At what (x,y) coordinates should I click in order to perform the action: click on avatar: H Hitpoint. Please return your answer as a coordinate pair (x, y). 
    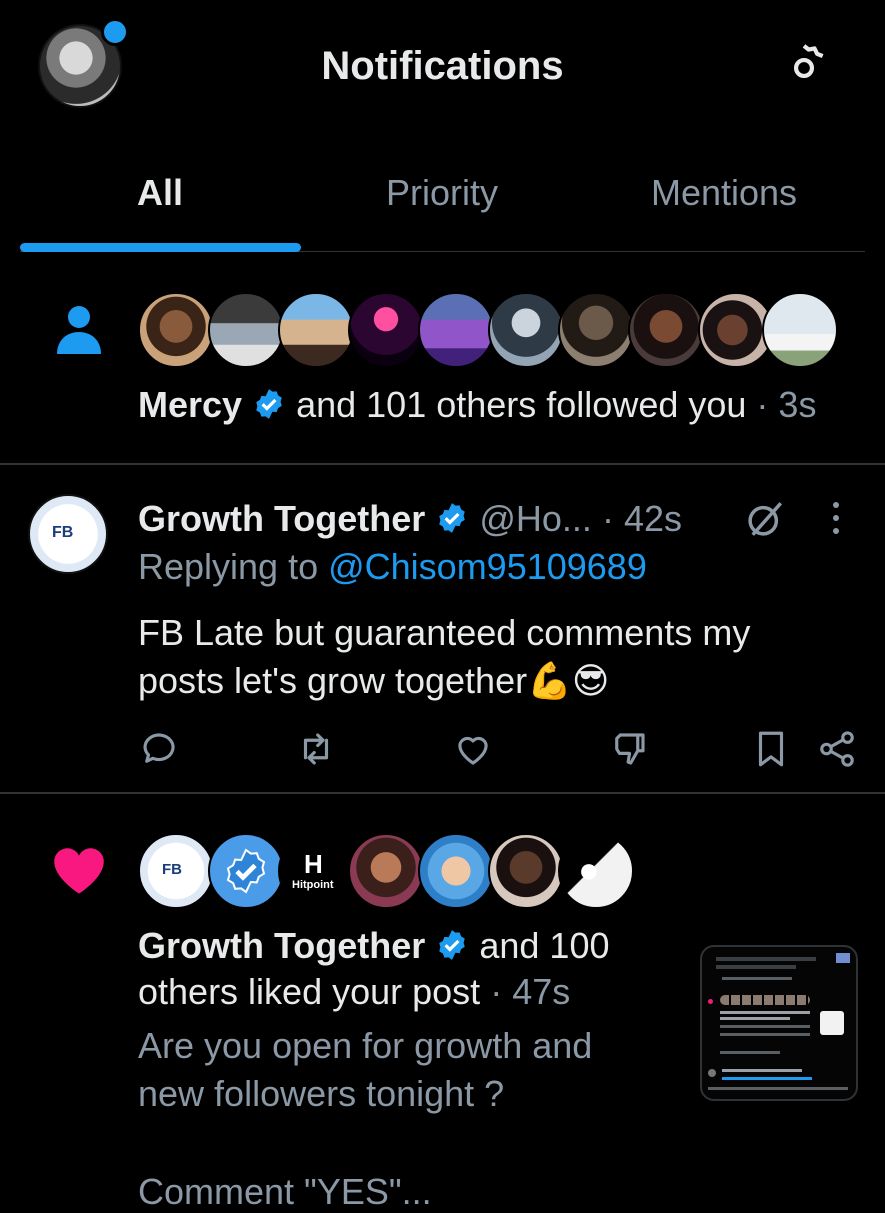
    Looking at the image, I should click on (316, 871).